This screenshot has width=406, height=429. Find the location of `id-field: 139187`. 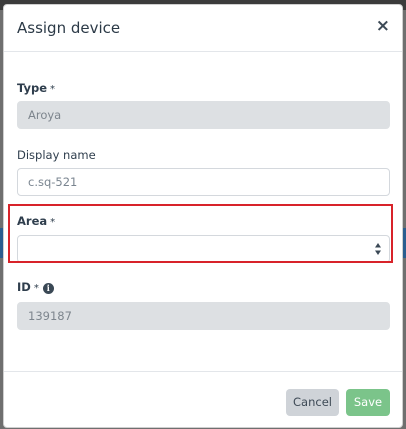

id-field: 139187 is located at coordinates (203, 316).